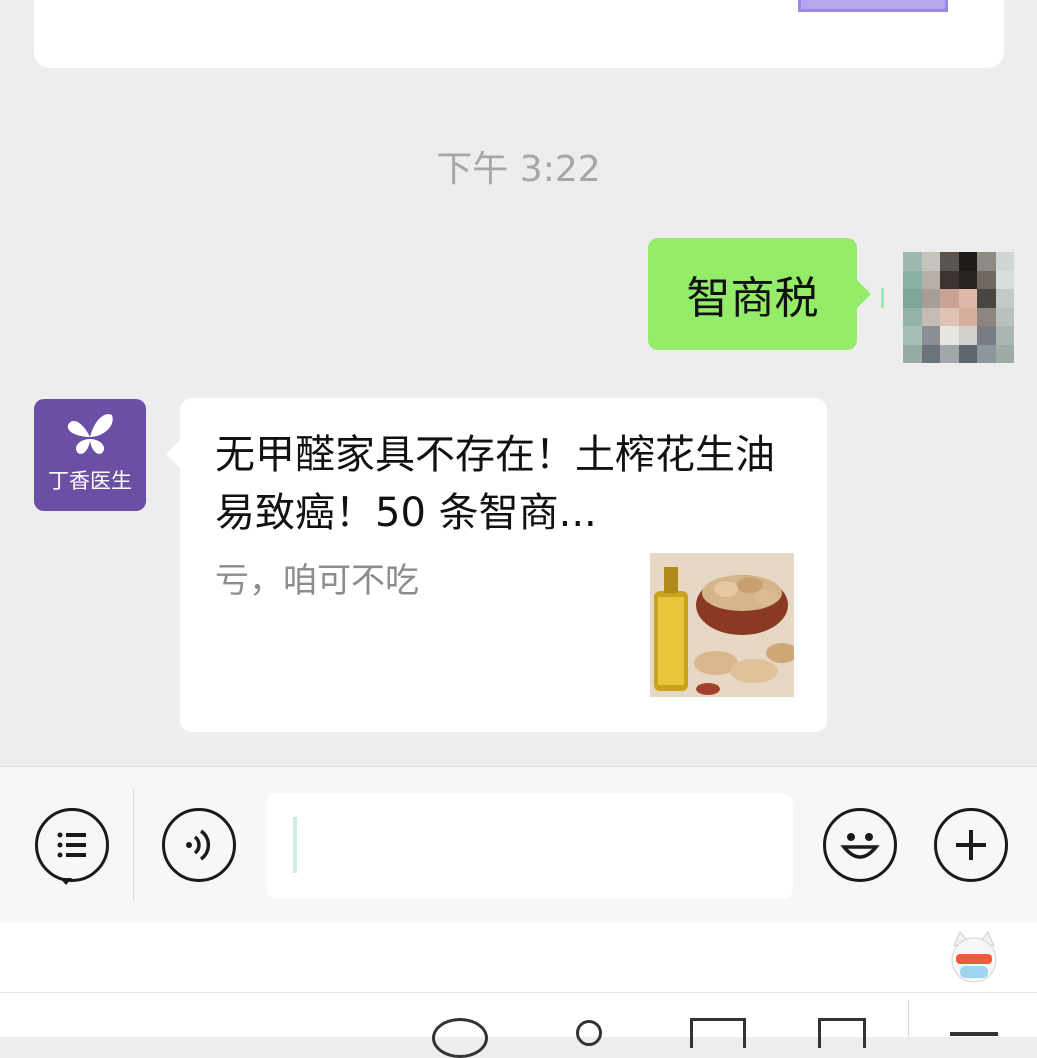  Describe the element at coordinates (759, 294) in the screenshot. I see `sent-message-bubble: 智商税` at that location.